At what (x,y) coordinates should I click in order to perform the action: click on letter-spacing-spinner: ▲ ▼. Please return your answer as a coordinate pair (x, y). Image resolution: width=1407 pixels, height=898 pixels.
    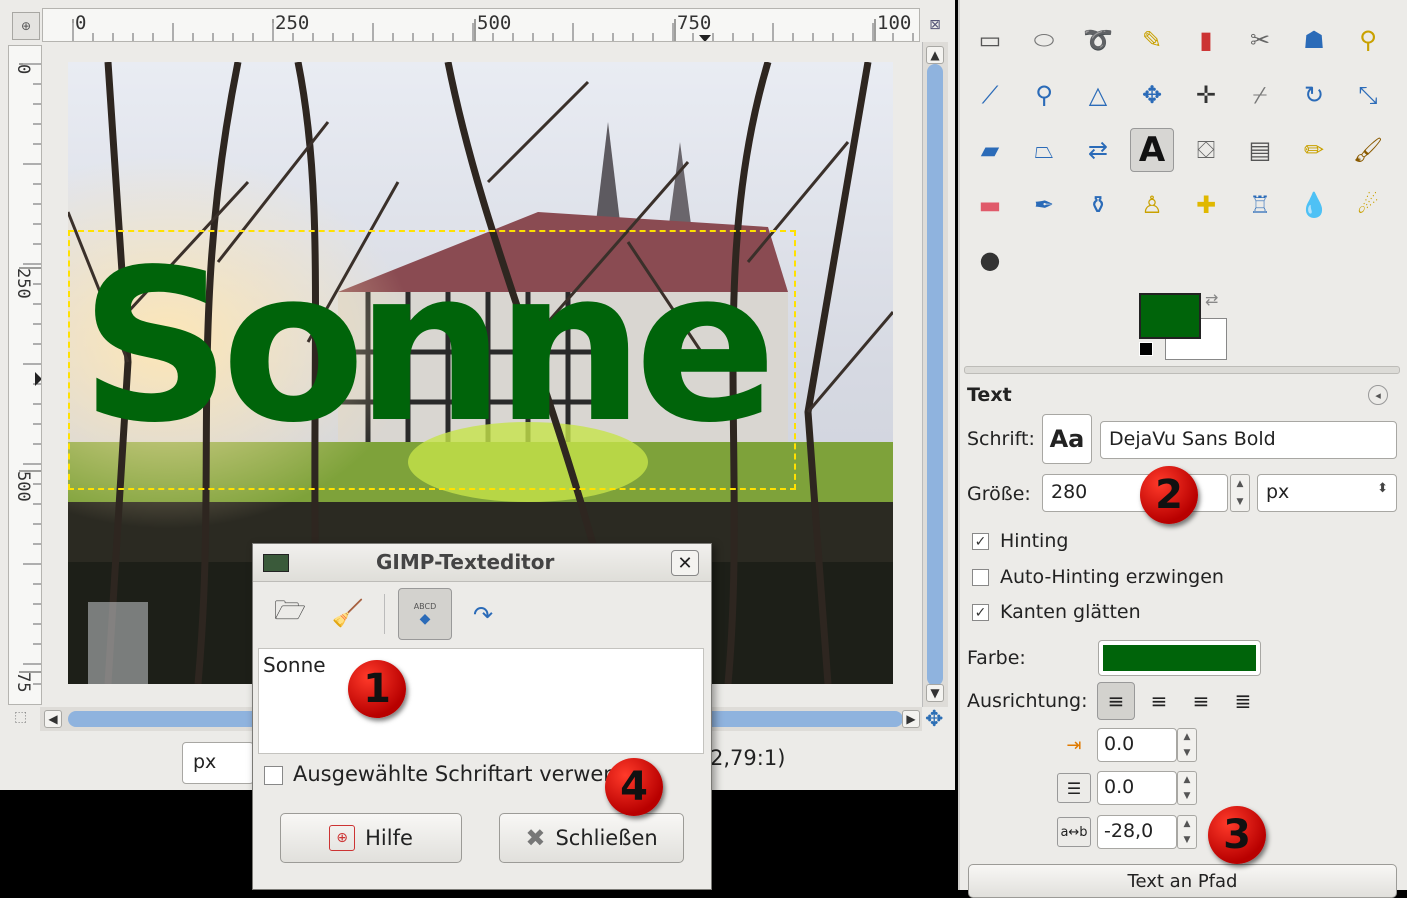
    Looking at the image, I should click on (1187, 832).